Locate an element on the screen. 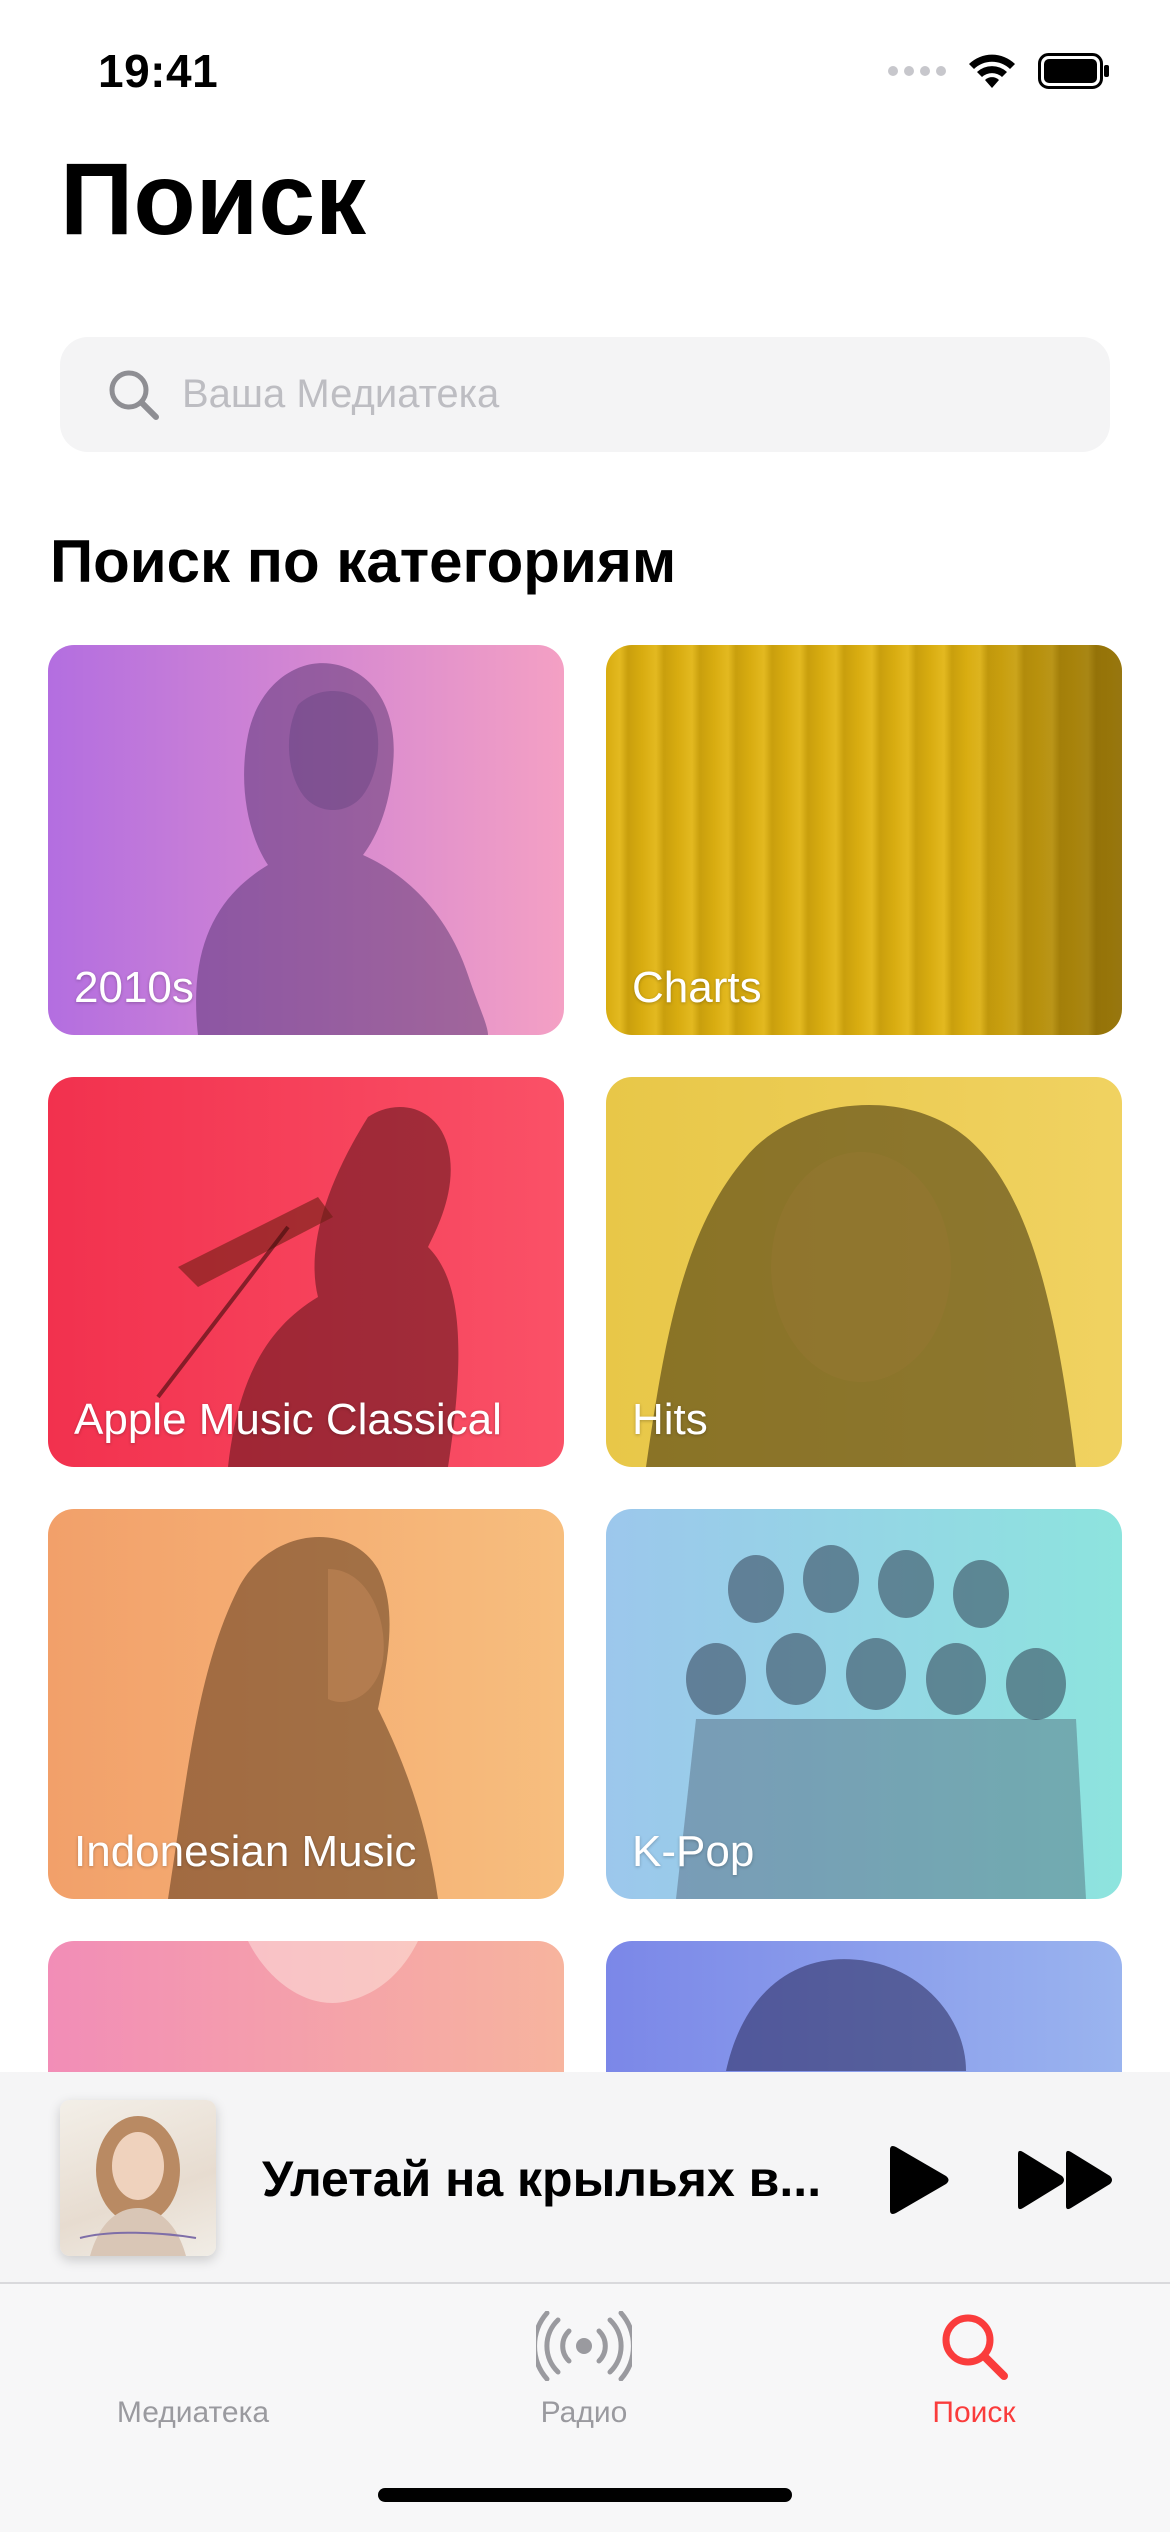  play-button is located at coordinates (916, 2180).